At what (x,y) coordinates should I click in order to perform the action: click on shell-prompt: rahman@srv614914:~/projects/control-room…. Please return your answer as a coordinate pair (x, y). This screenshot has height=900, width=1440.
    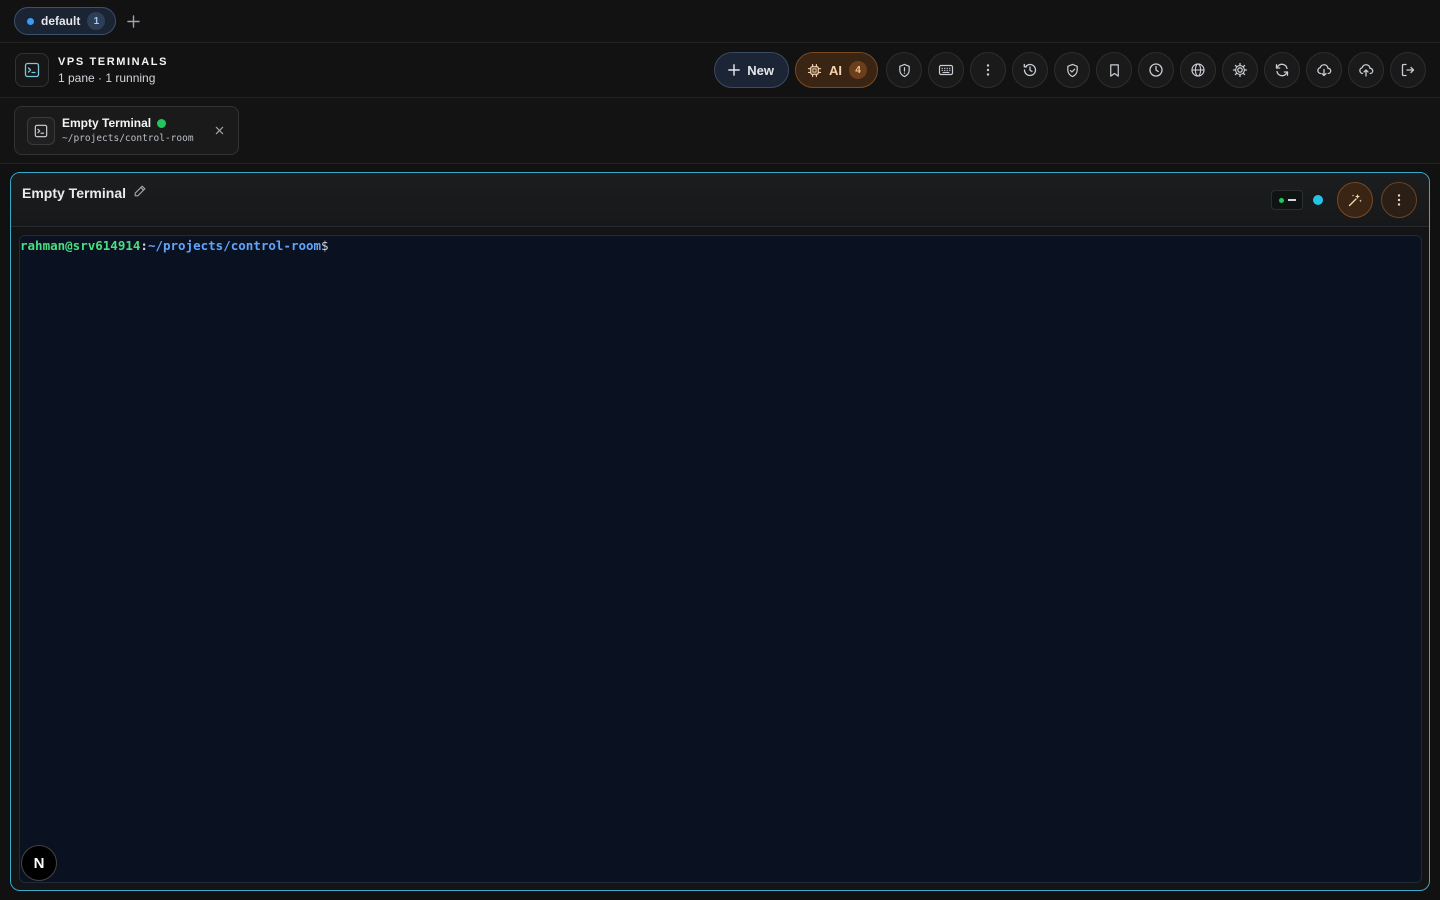
    Looking at the image, I should click on (174, 245).